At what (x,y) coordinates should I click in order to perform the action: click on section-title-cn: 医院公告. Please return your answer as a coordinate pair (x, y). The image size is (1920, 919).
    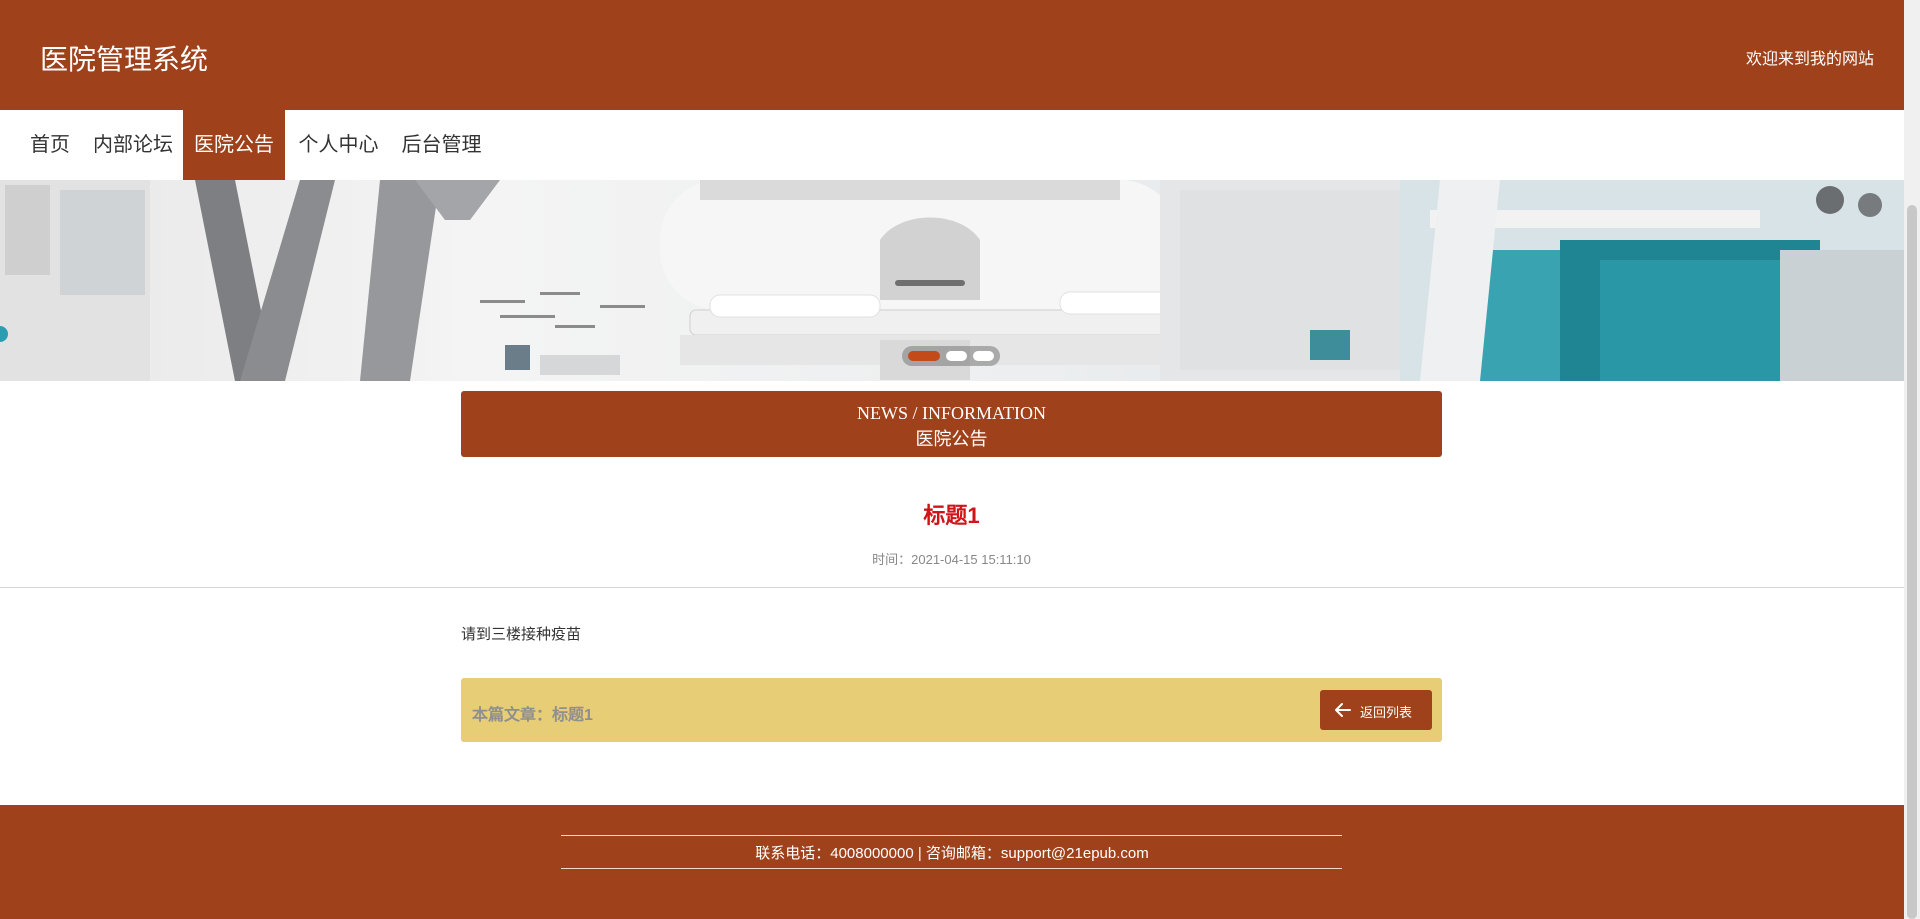
    Looking at the image, I should click on (951, 439).